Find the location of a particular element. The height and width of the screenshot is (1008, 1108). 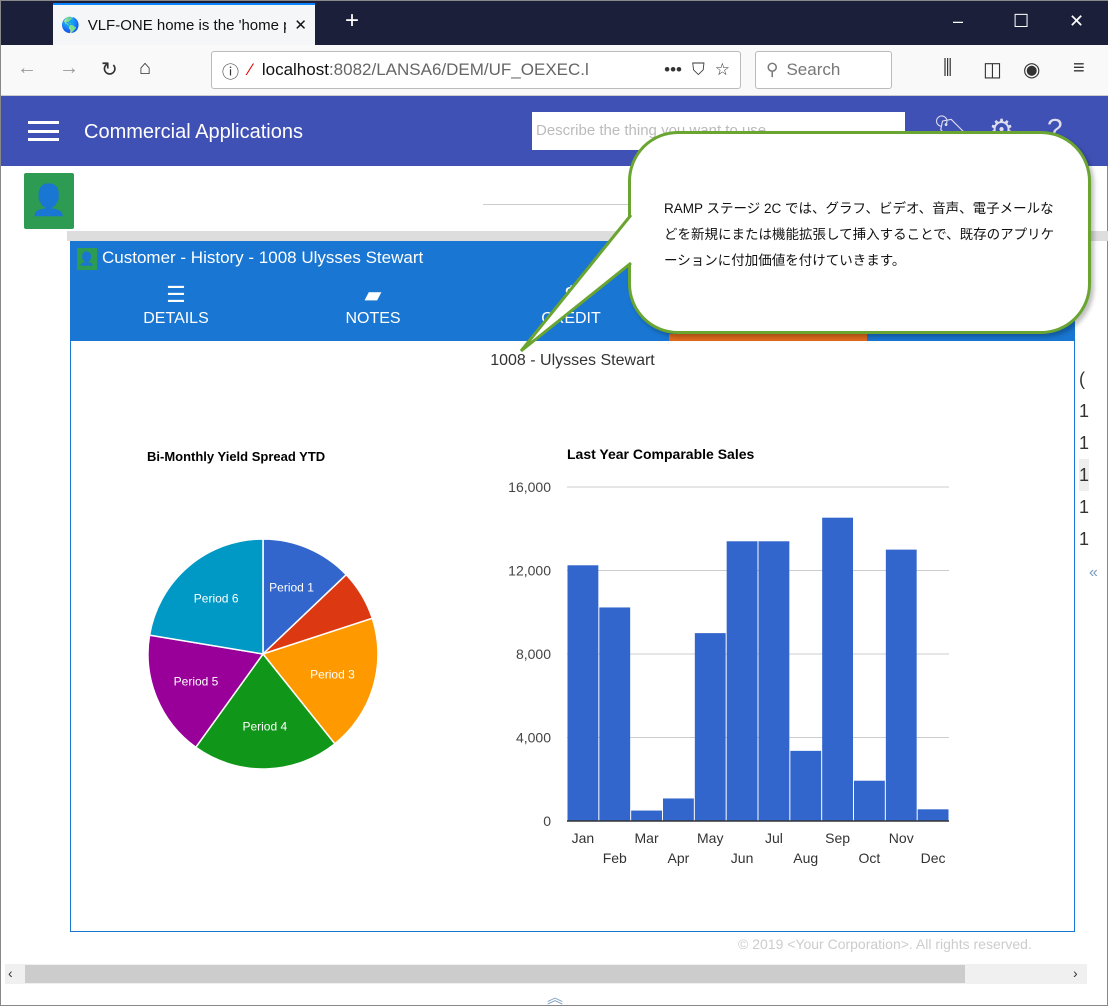

x-tick-label: Feb is located at coordinates (615, 858).